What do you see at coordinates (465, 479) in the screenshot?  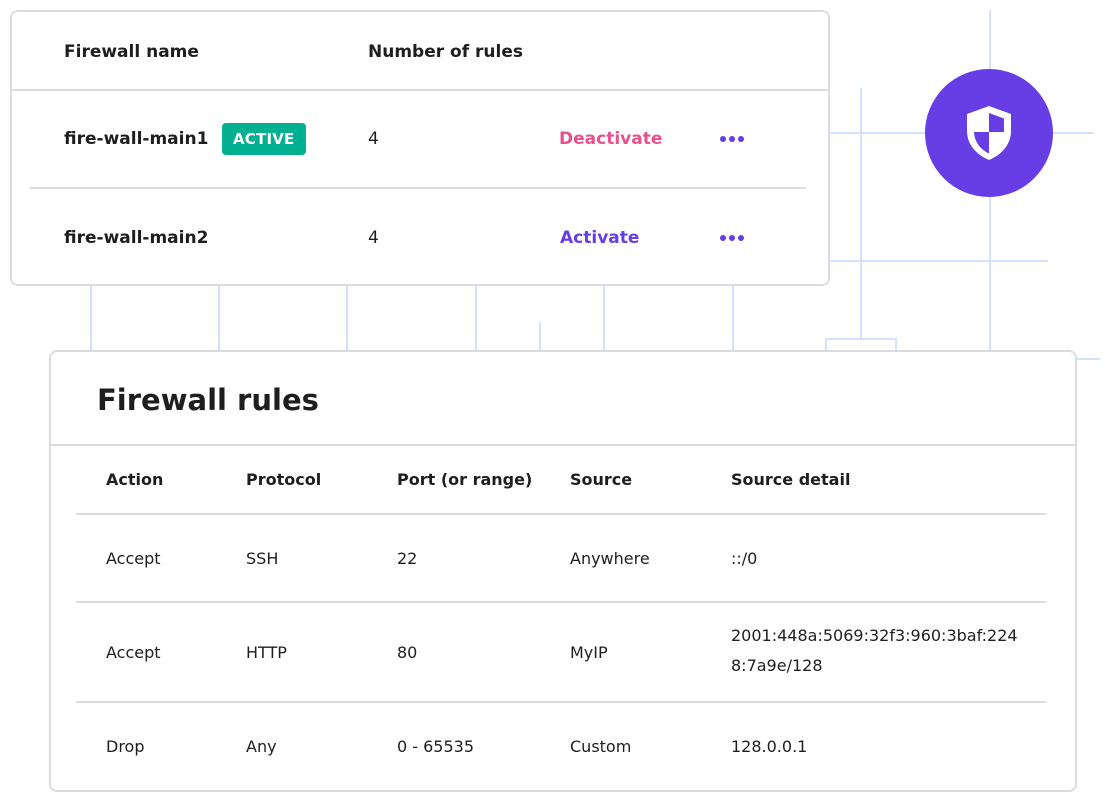 I see `column-header-port: Port (or range)` at bounding box center [465, 479].